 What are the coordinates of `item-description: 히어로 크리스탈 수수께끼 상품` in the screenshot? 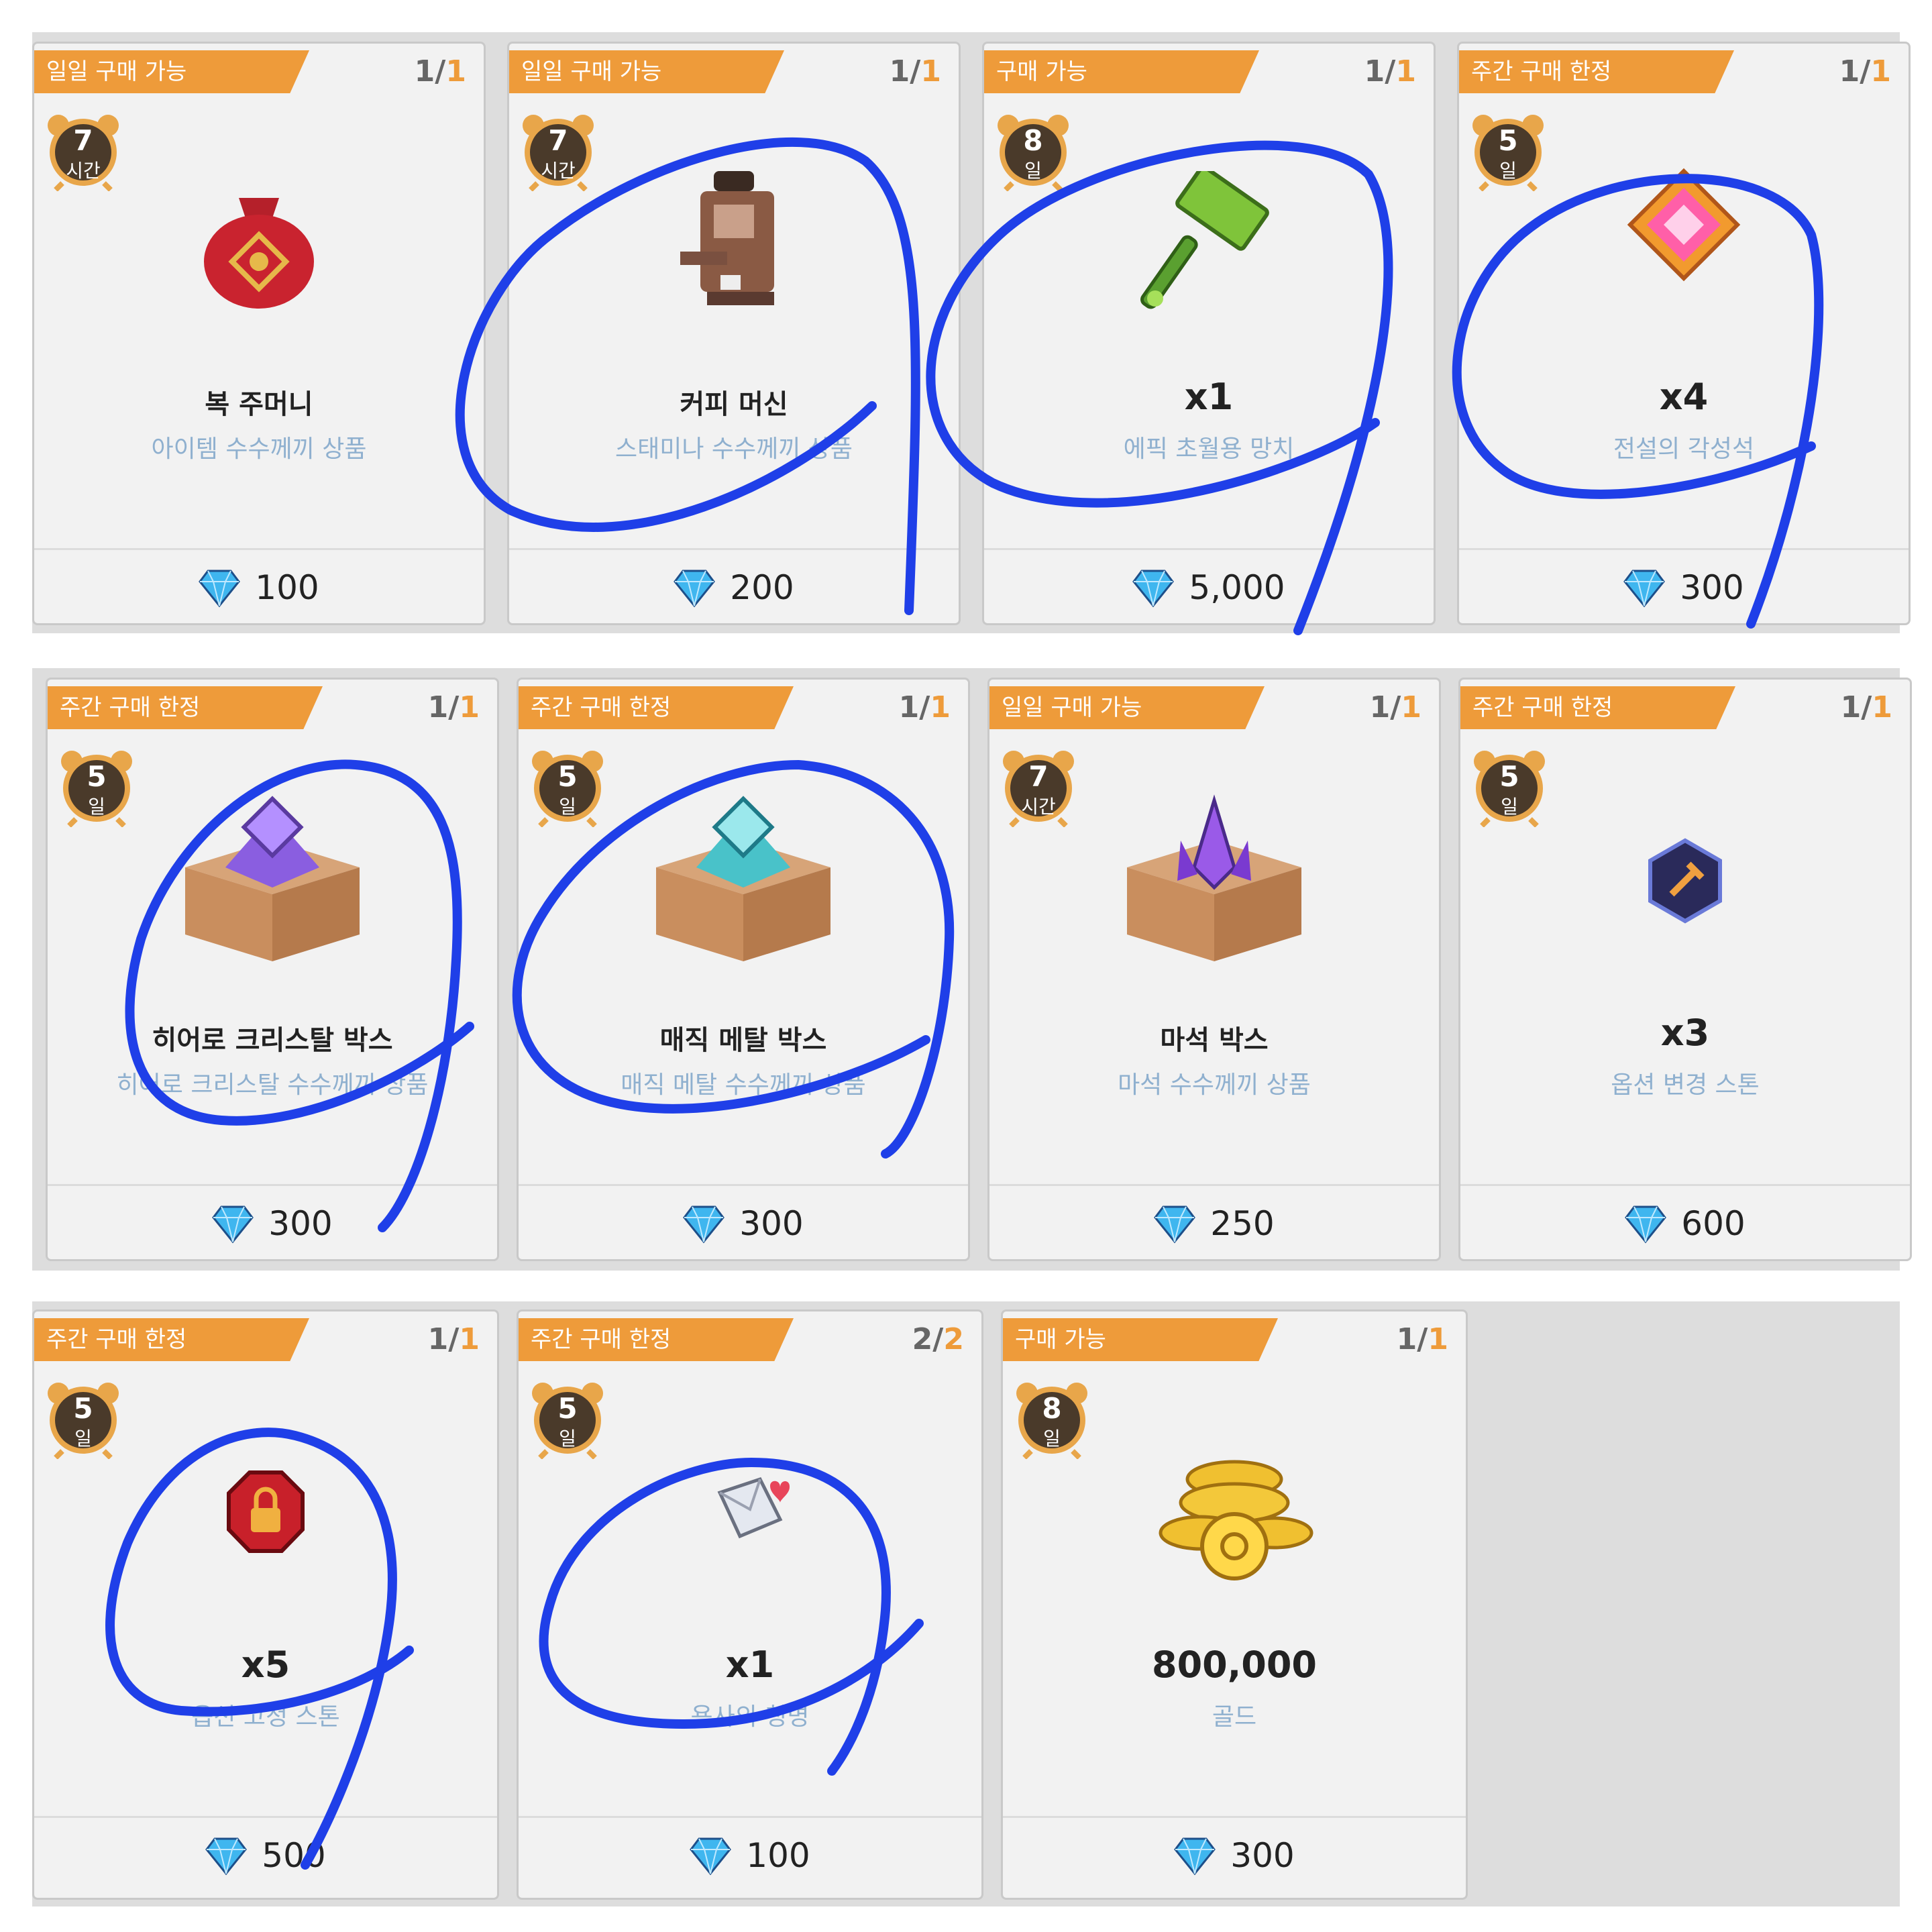 It's located at (272, 1085).